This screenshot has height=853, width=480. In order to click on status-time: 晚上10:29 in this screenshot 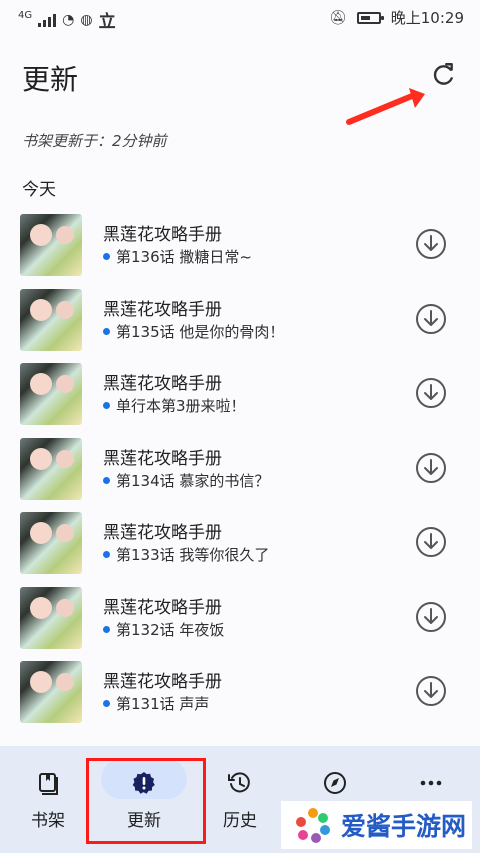, I will do `click(427, 18)`.